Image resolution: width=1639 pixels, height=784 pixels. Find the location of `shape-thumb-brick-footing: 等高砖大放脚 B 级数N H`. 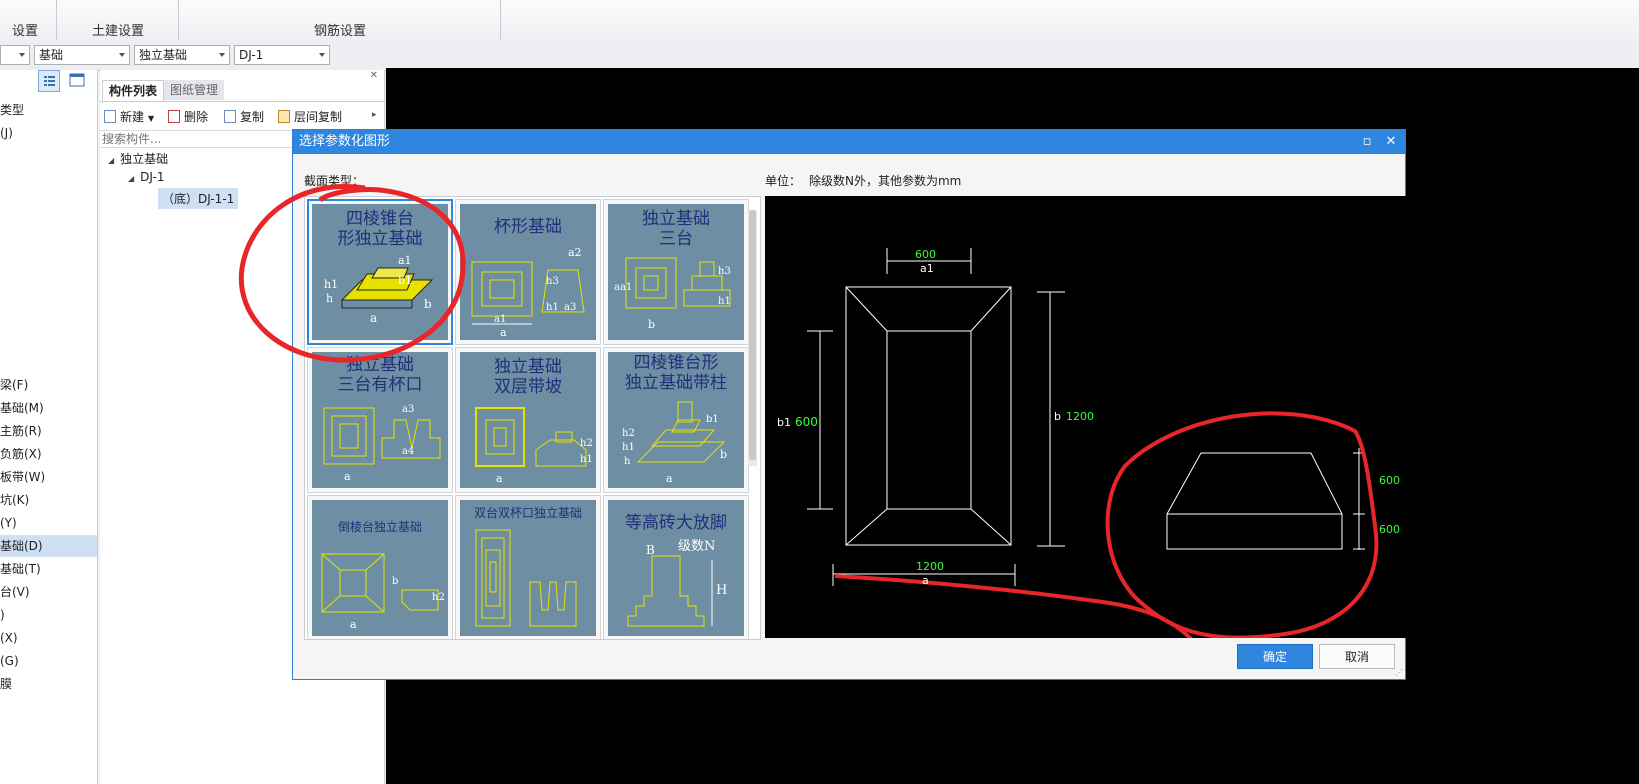

shape-thumb-brick-footing: 等高砖大放脚 B 级数N H is located at coordinates (676, 567).